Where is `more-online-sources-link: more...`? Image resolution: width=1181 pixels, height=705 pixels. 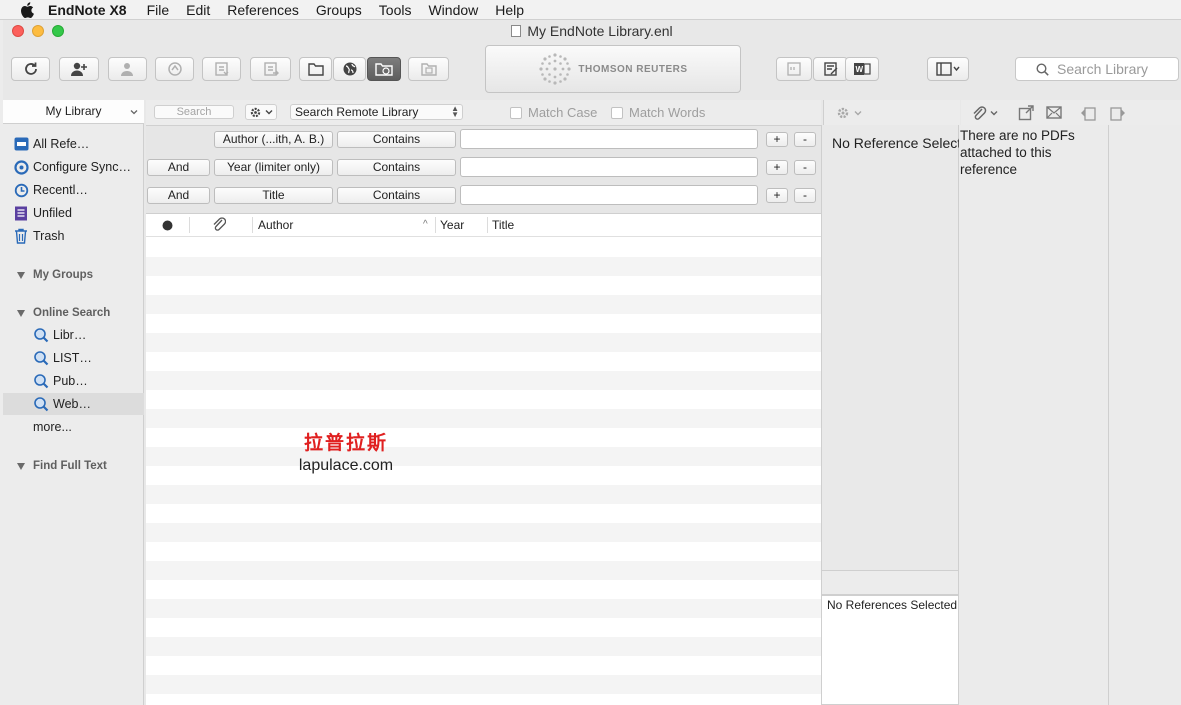
more-online-sources-link: more... is located at coordinates (52, 427).